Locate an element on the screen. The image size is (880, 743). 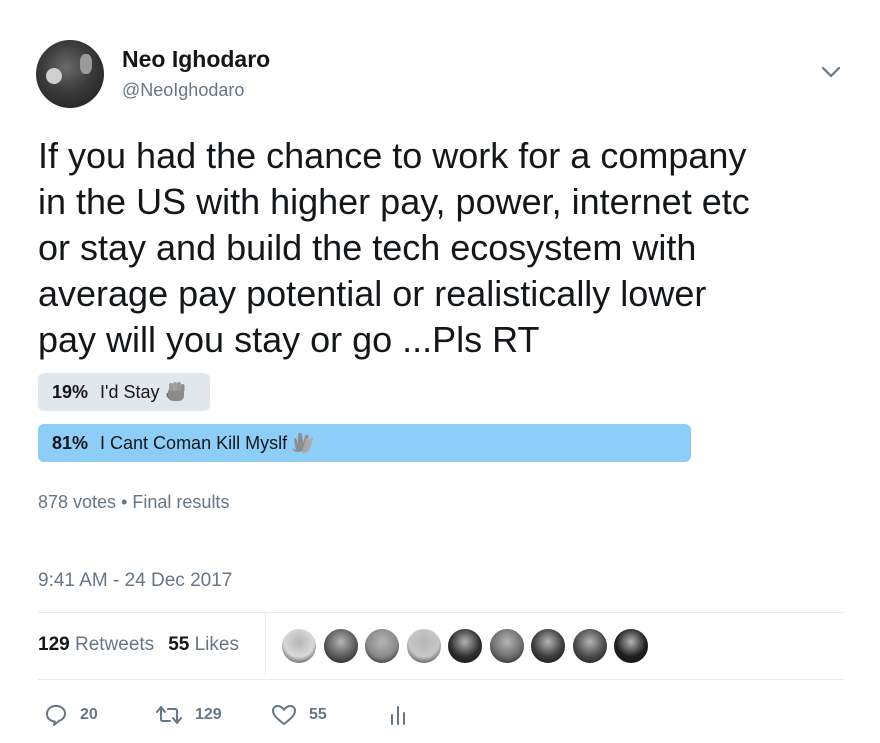
clapping-hands-icon is located at coordinates (303, 443).